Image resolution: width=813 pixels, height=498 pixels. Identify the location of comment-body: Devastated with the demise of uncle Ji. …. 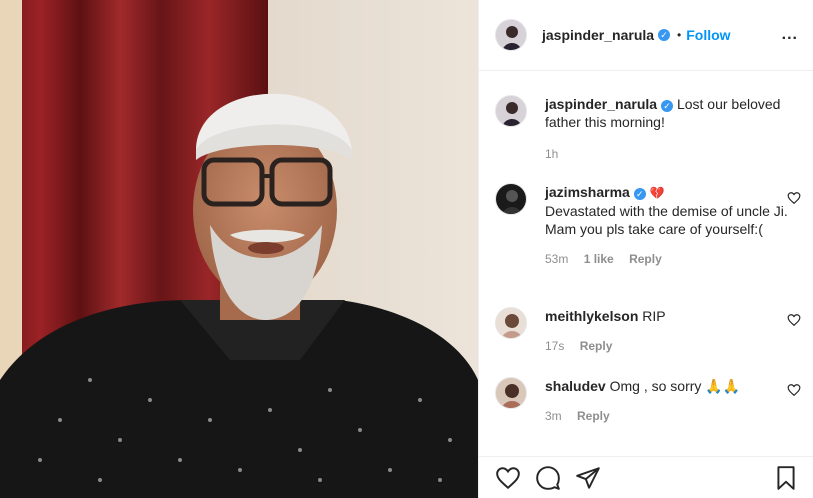
(666, 220).